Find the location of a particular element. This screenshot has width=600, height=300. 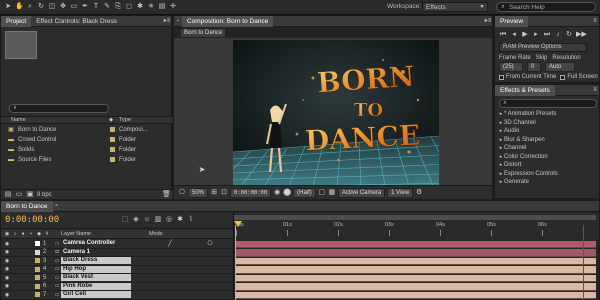

layer-row: ◉ 6 ▭ Pink Robe is located at coordinates (117, 286).